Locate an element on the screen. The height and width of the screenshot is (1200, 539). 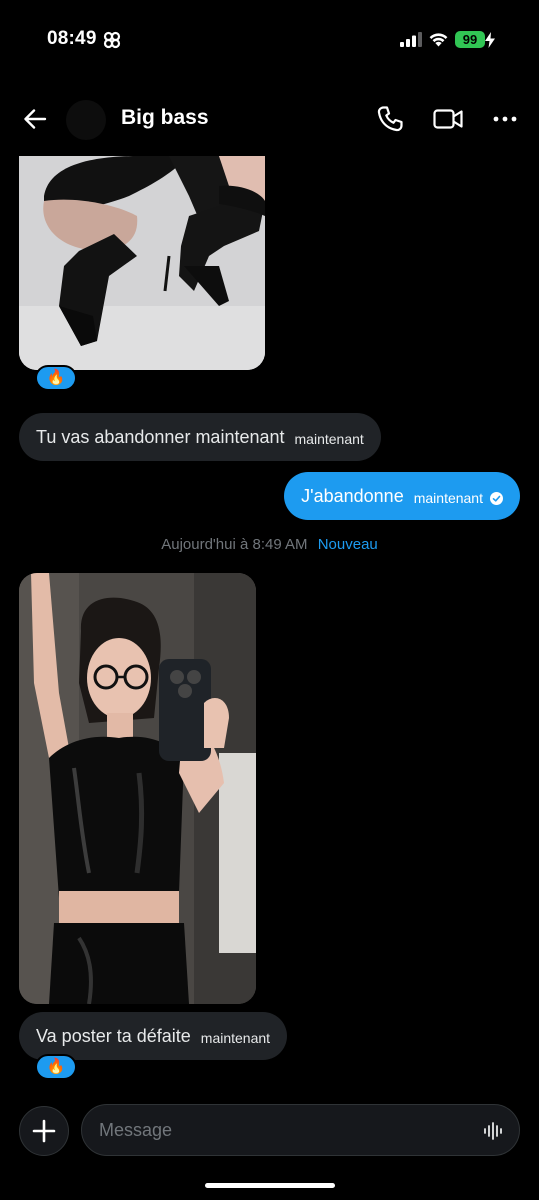
more-icon is located at coordinates (505, 119).